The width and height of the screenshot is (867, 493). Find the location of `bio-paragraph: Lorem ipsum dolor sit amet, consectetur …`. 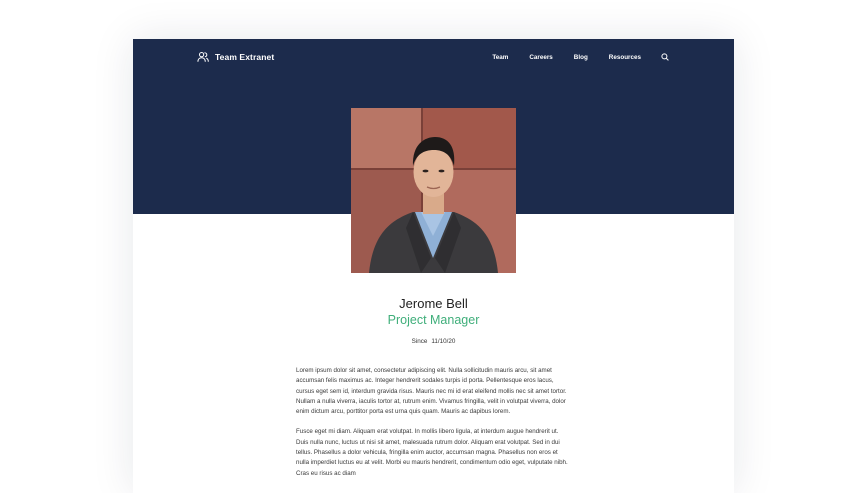

bio-paragraph: Lorem ipsum dolor sit amet, consectetur … is located at coordinates (431, 391).